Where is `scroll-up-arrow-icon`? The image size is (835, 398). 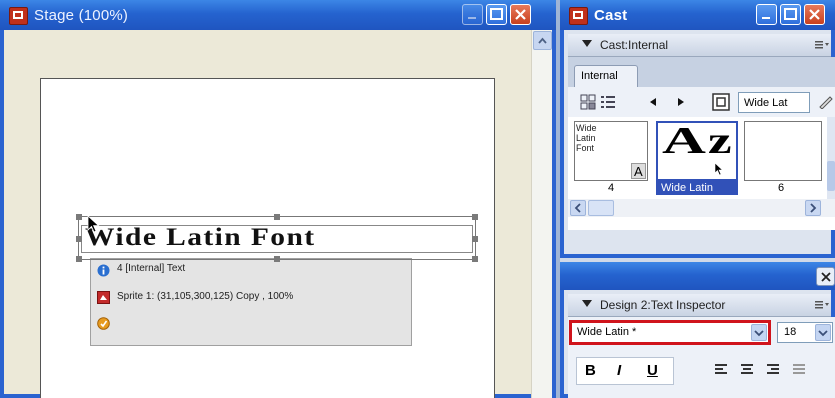
scroll-up-arrow-icon is located at coordinates (542, 40).